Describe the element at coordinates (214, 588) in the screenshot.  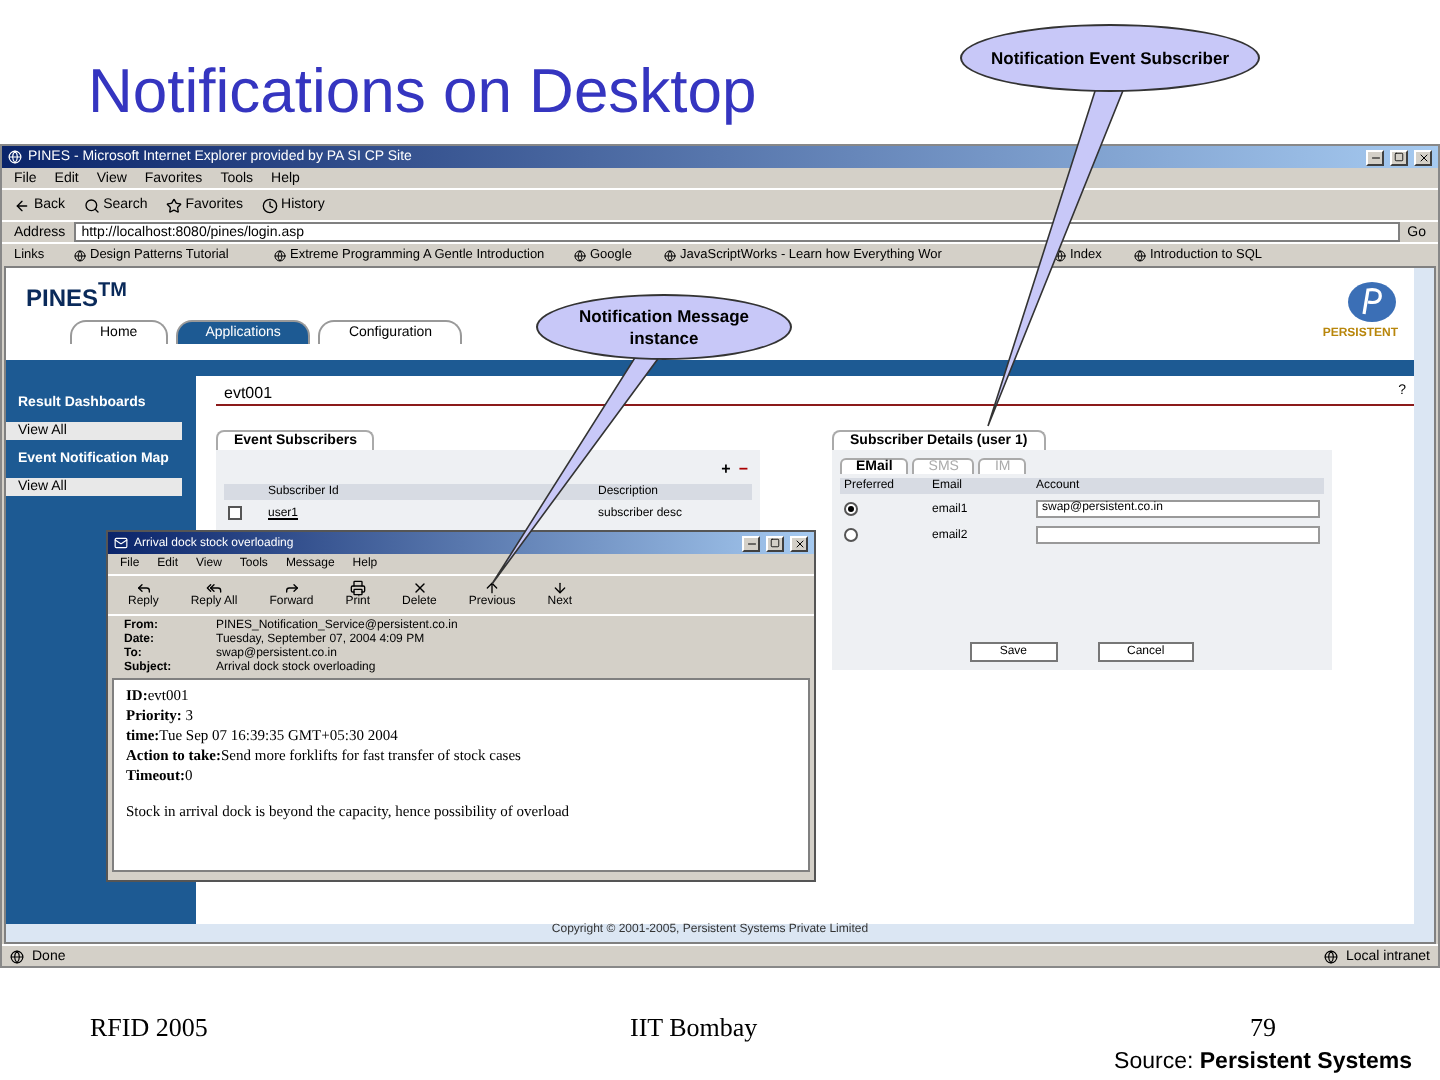
I see `reply-all-icon` at that location.